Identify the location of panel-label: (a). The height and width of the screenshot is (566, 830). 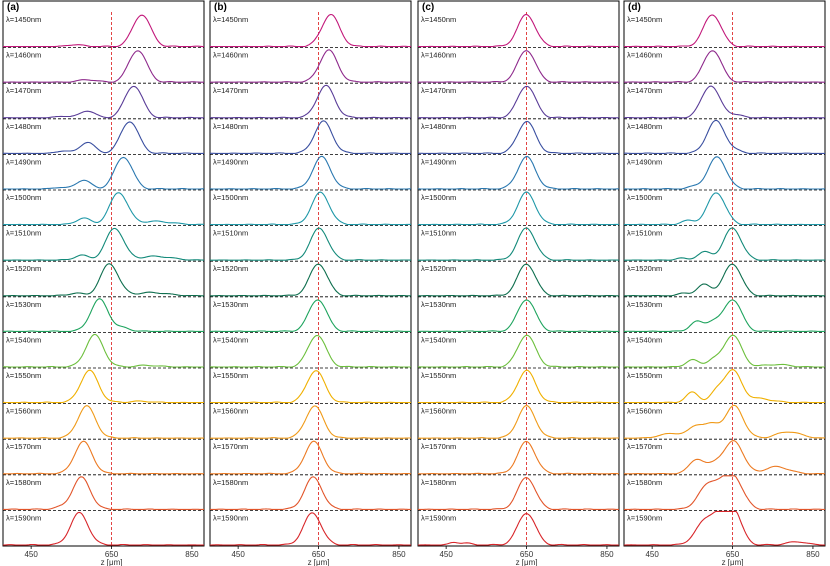
(13, 7).